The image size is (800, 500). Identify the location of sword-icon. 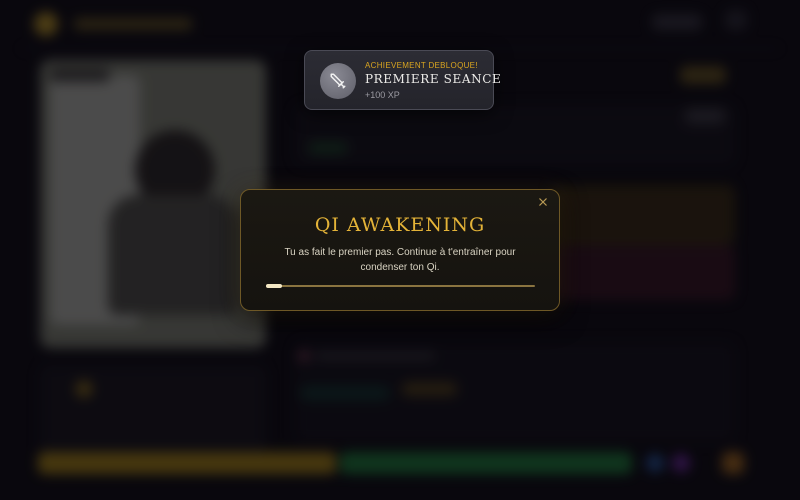
(338, 81).